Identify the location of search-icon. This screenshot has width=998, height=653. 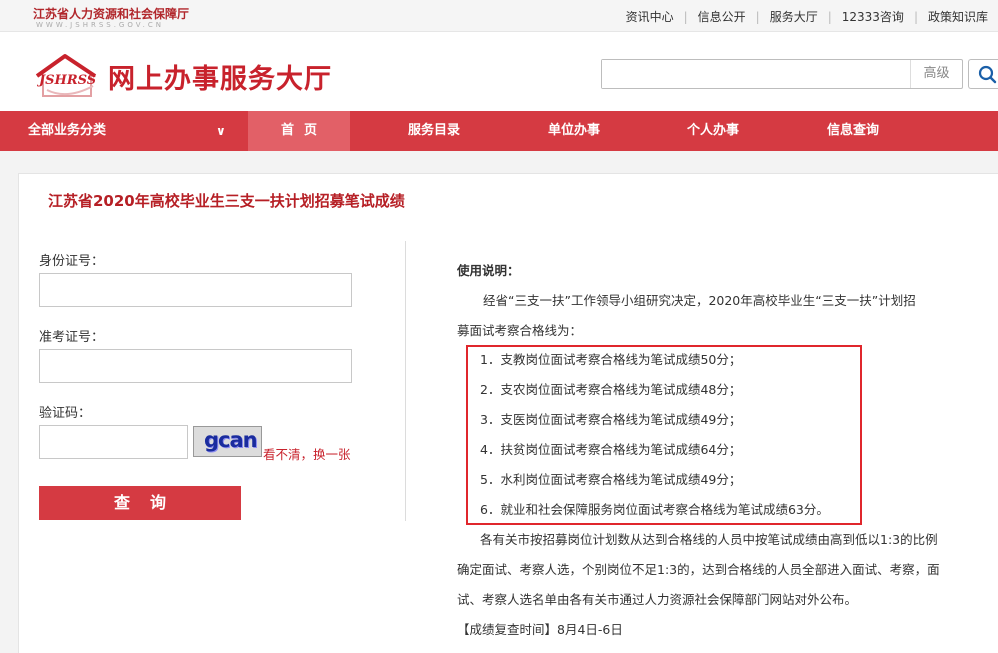
(987, 74).